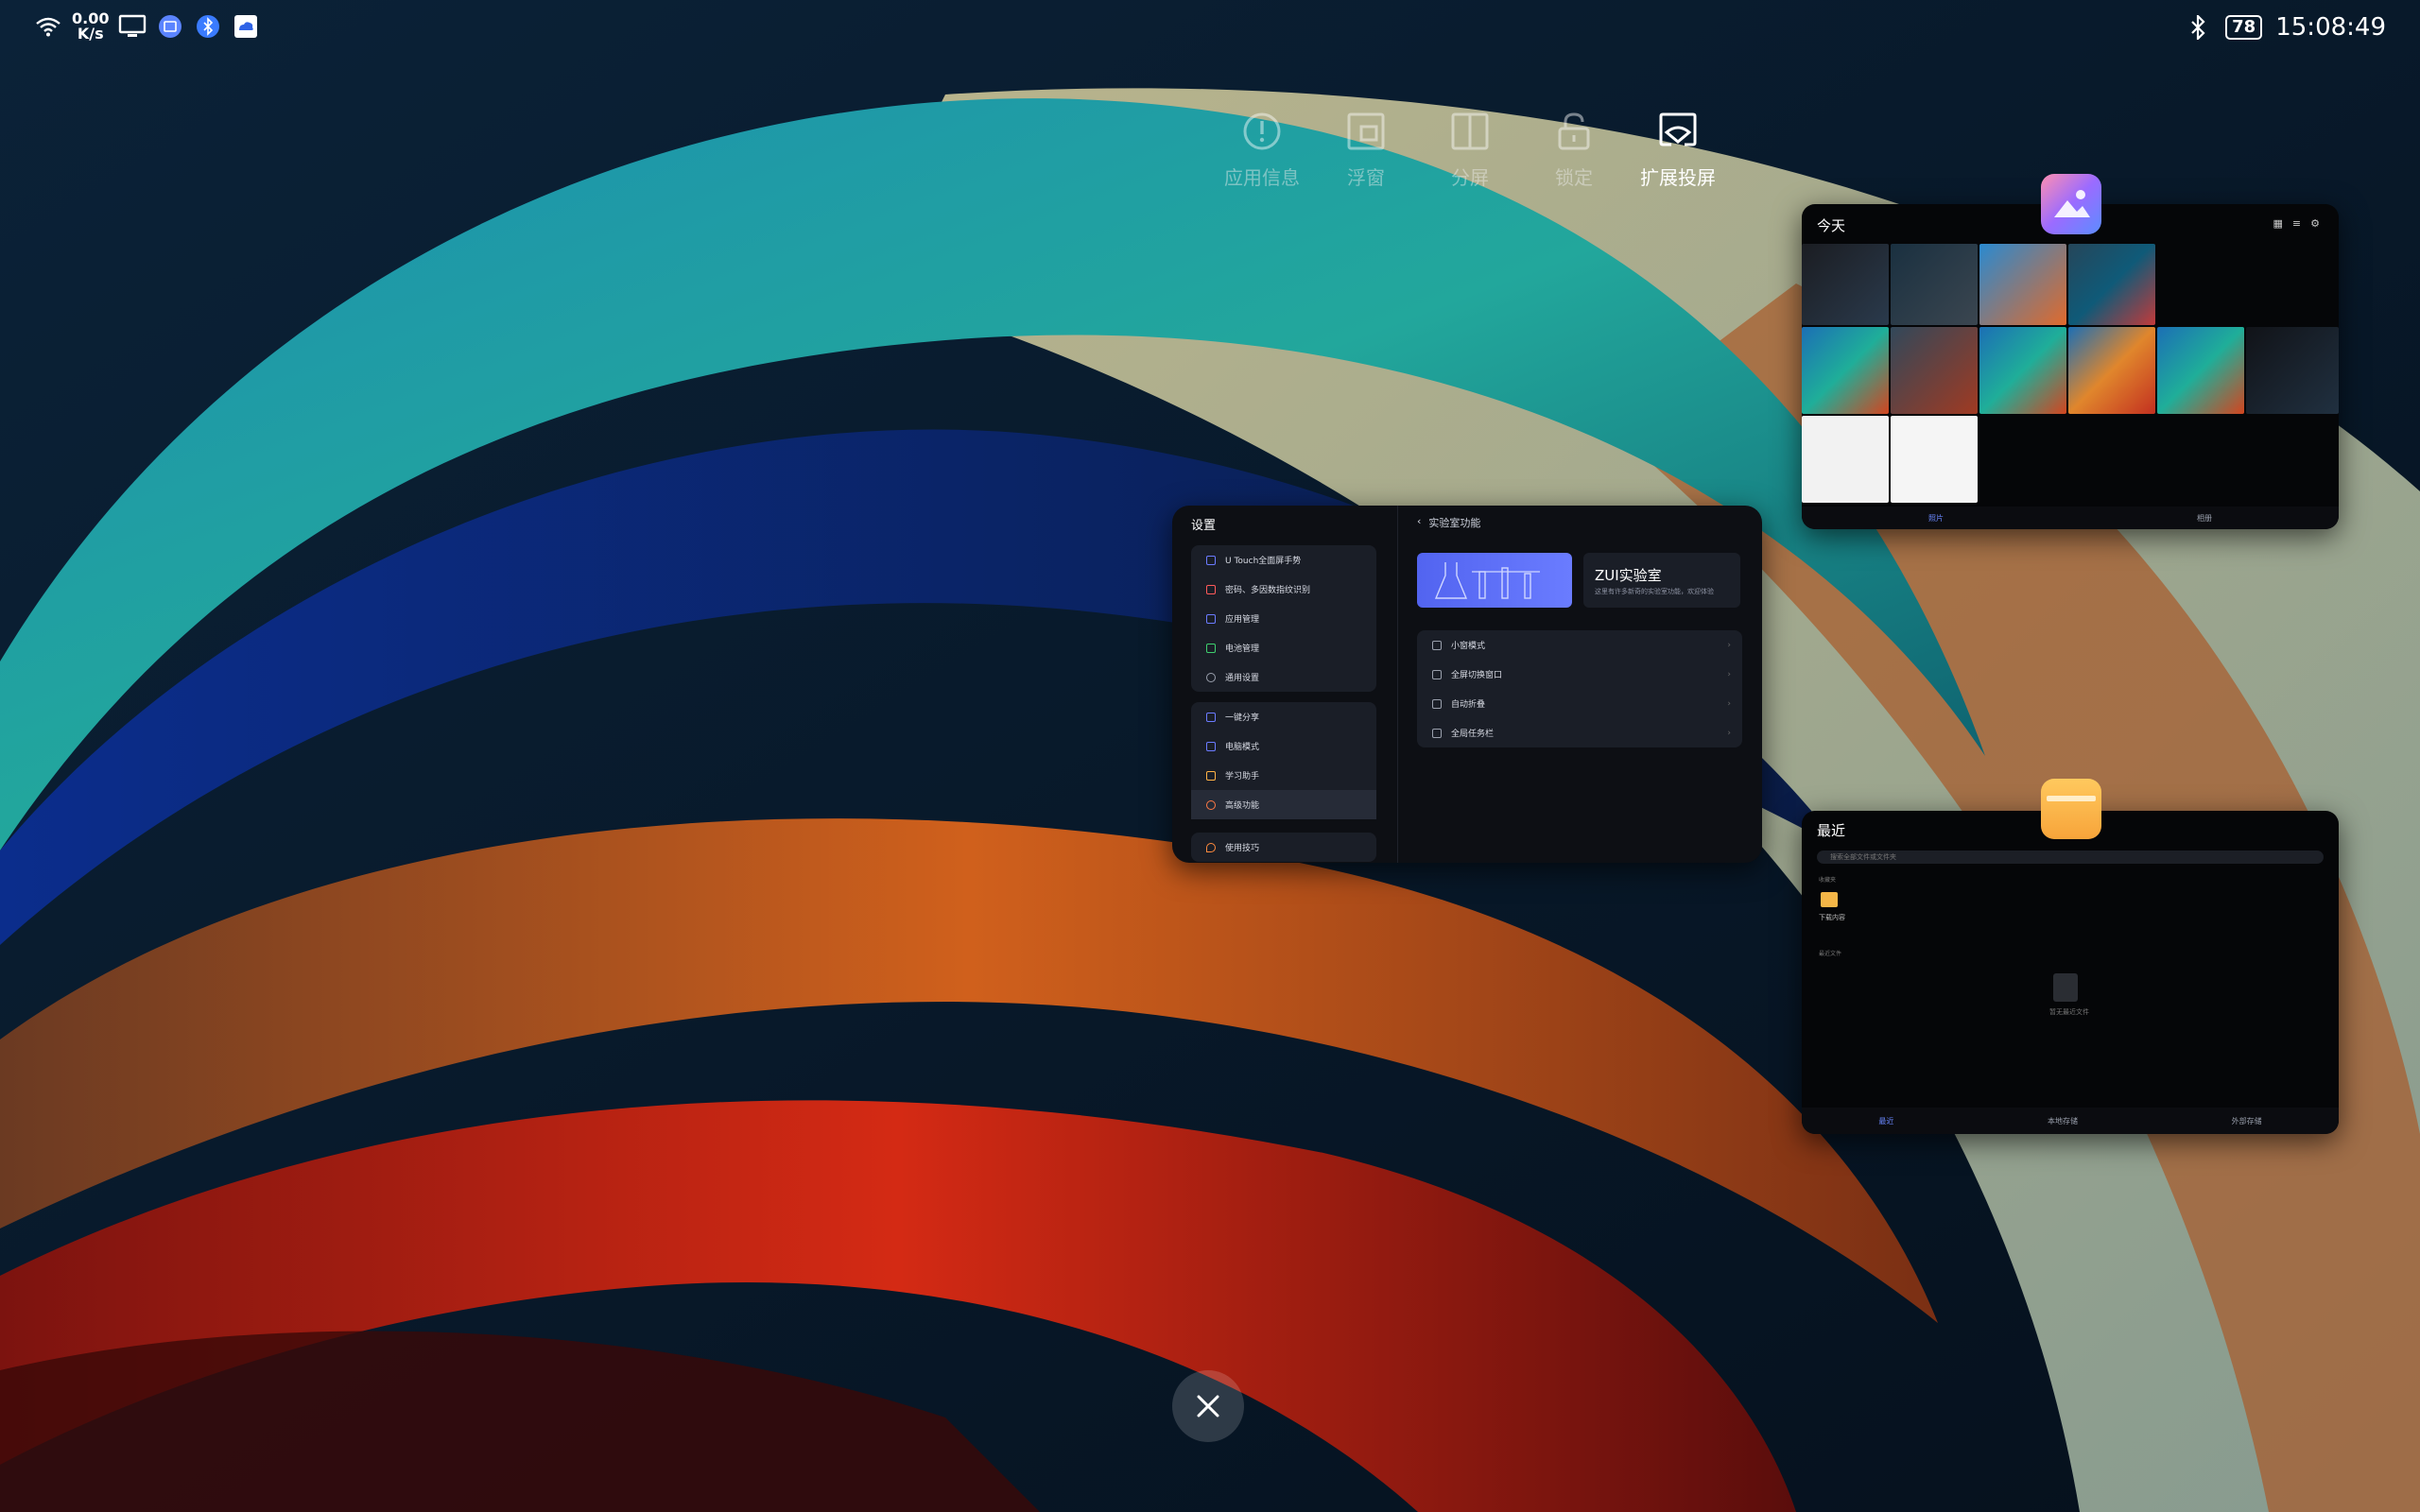  Describe the element at coordinates (1828, 880) in the screenshot. I see `files-section-folders: 收藏夹` at that location.